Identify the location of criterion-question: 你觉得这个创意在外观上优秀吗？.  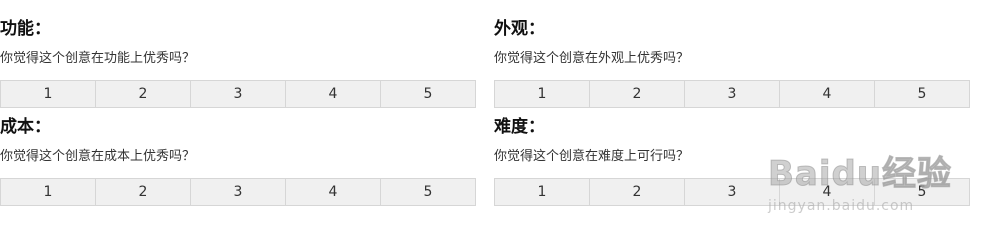
(592, 58).